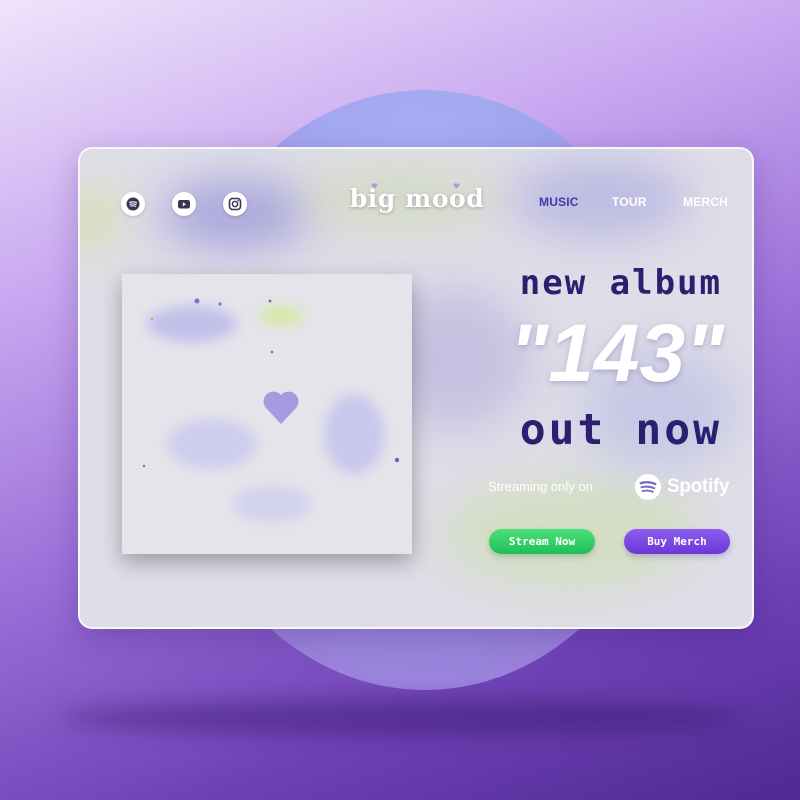 The height and width of the screenshot is (800, 800). What do you see at coordinates (648, 487) in the screenshot?
I see `spotify-logo-icon` at bounding box center [648, 487].